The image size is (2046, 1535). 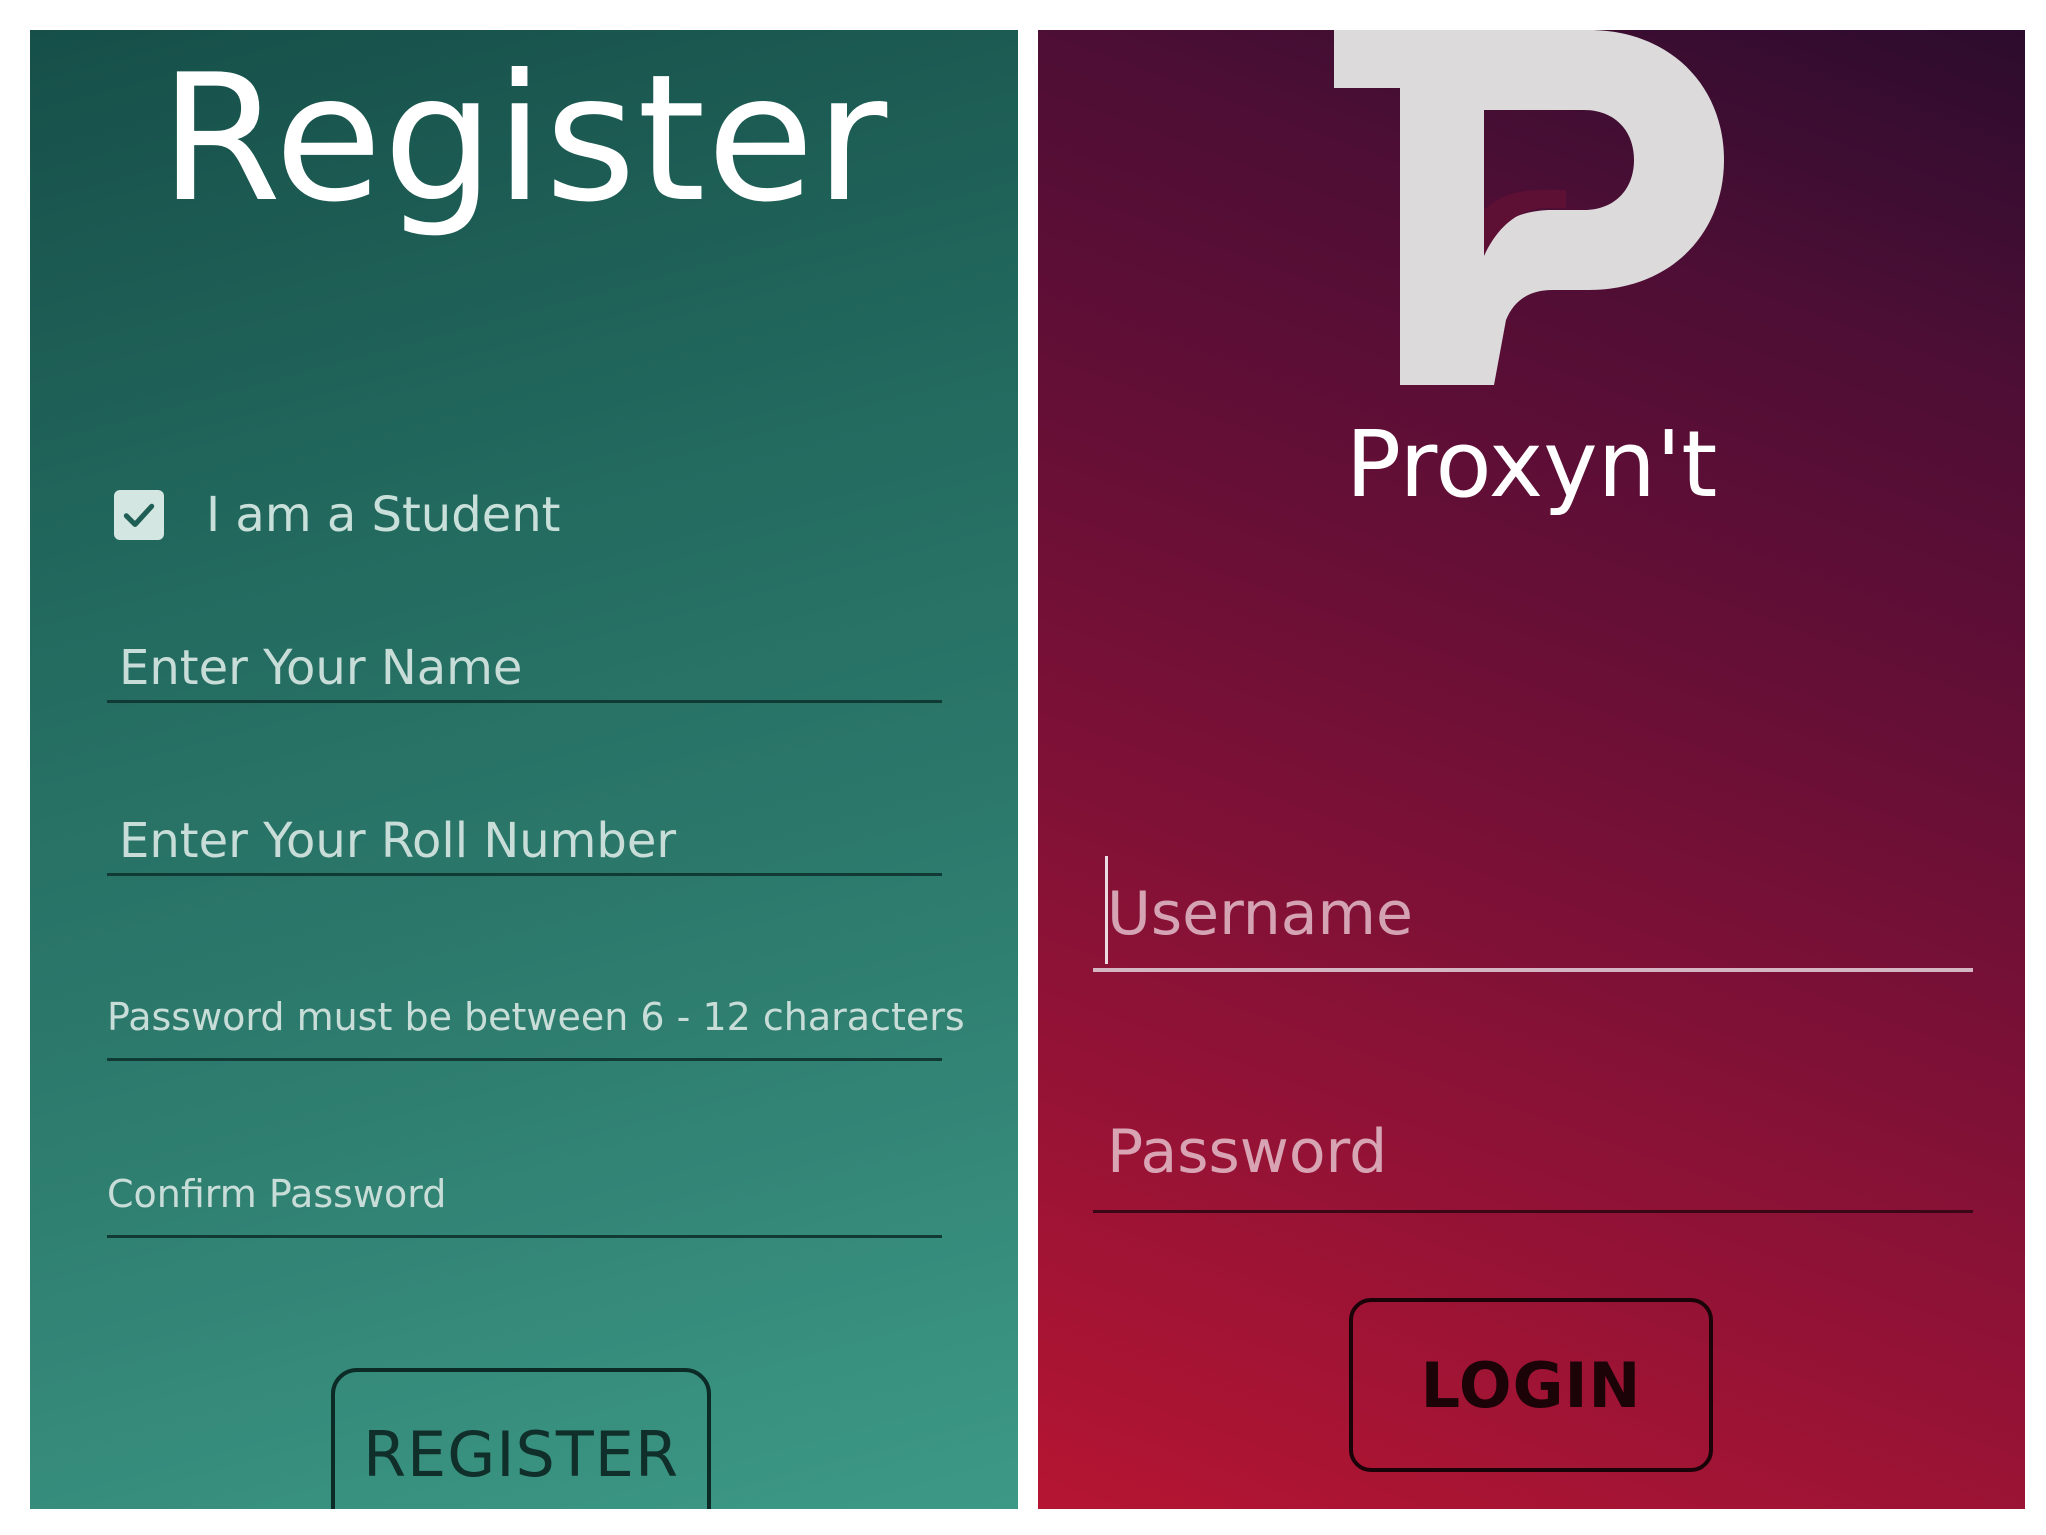 I want to click on login-button: LOGIN, so click(x=1531, y=1385).